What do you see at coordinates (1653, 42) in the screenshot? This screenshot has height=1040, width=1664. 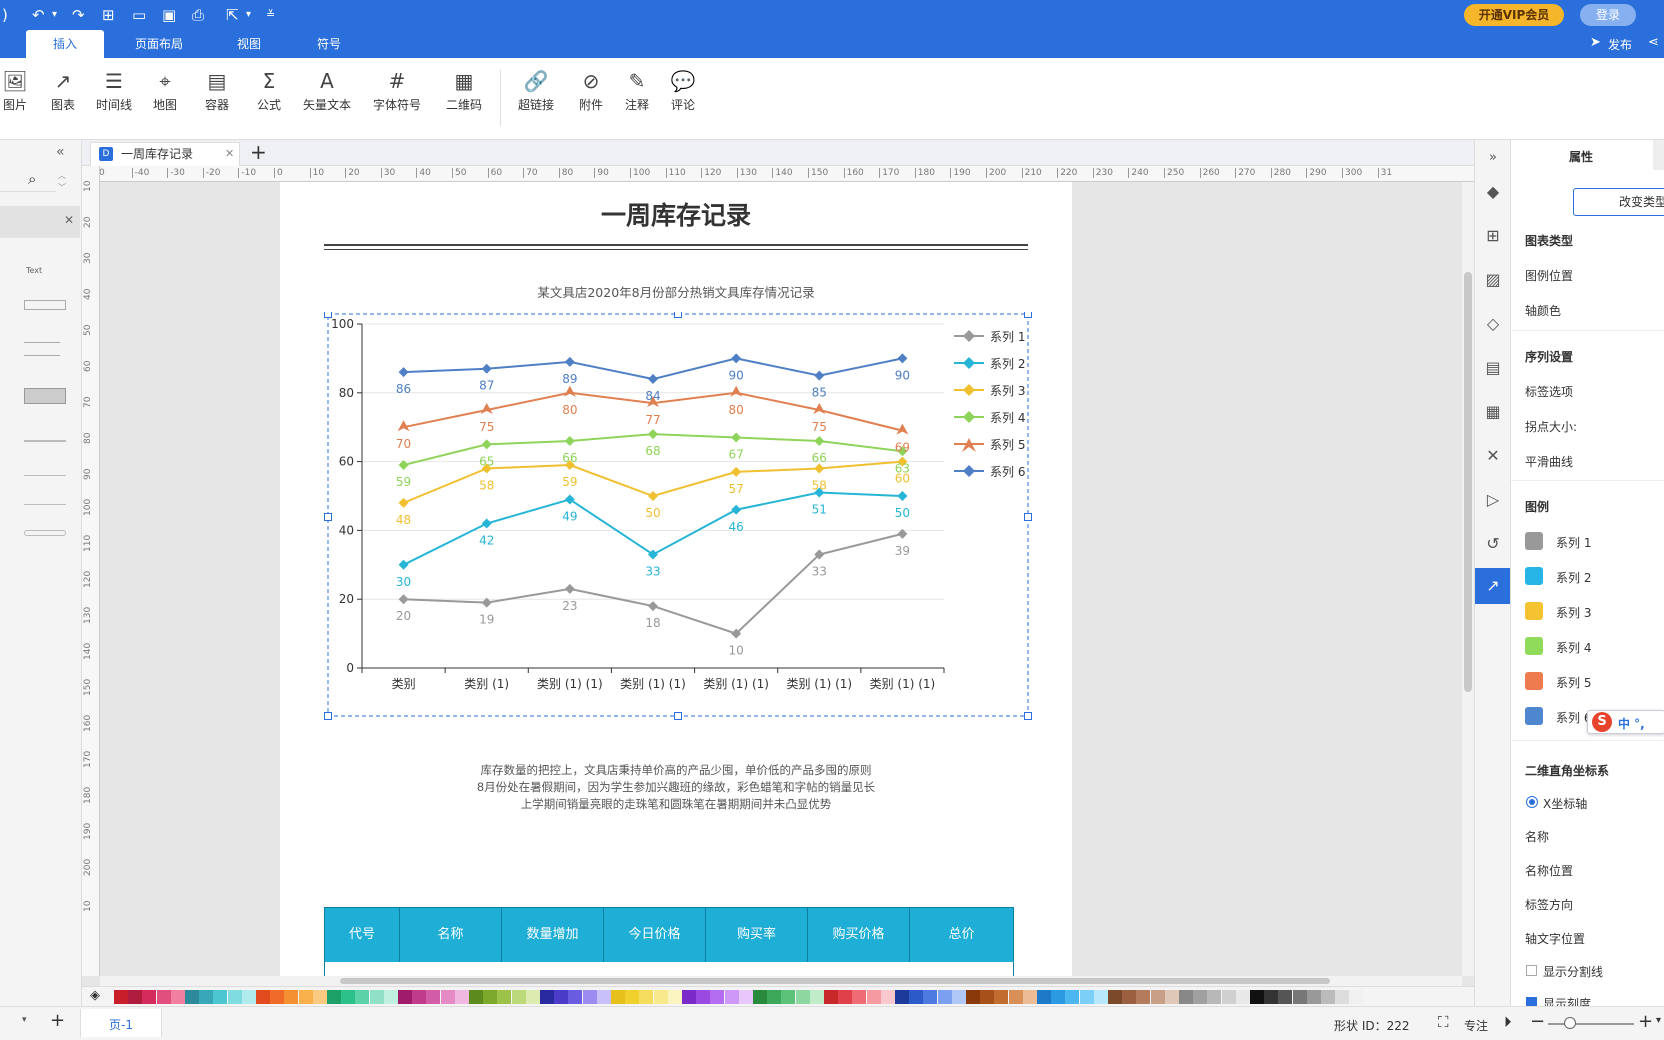 I see `share-icon: ⋖` at bounding box center [1653, 42].